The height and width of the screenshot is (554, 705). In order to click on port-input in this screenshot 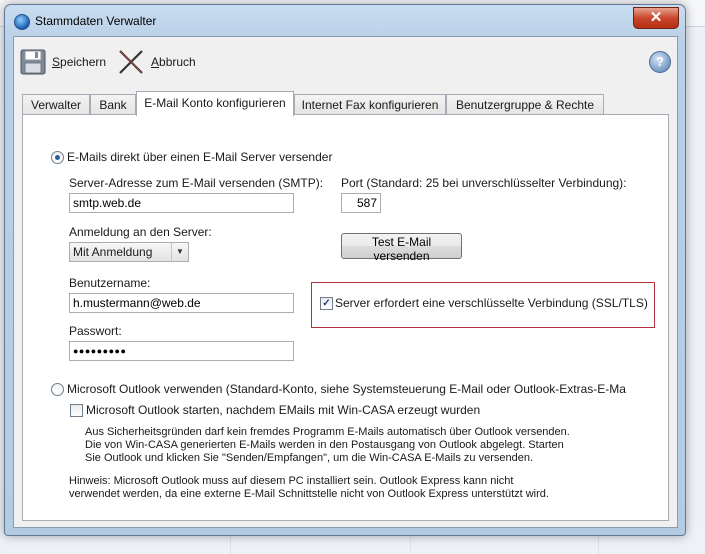, I will do `click(361, 203)`.